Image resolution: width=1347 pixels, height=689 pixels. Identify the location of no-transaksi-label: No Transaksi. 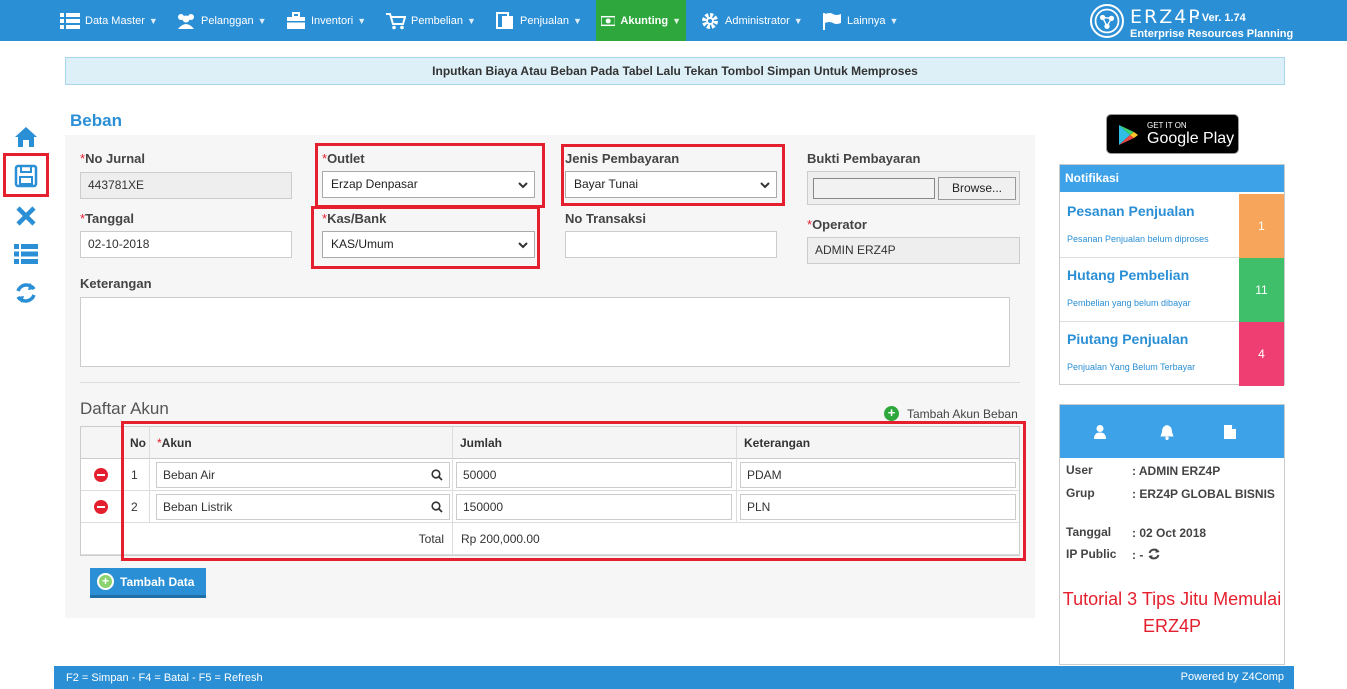
(605, 218).